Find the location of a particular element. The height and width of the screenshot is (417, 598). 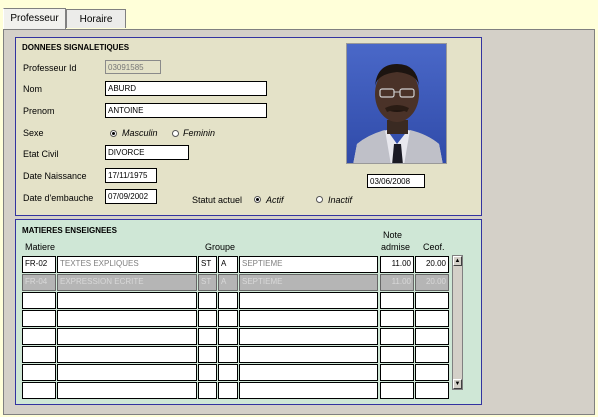

statut-label: Statut actuel is located at coordinates (217, 200).